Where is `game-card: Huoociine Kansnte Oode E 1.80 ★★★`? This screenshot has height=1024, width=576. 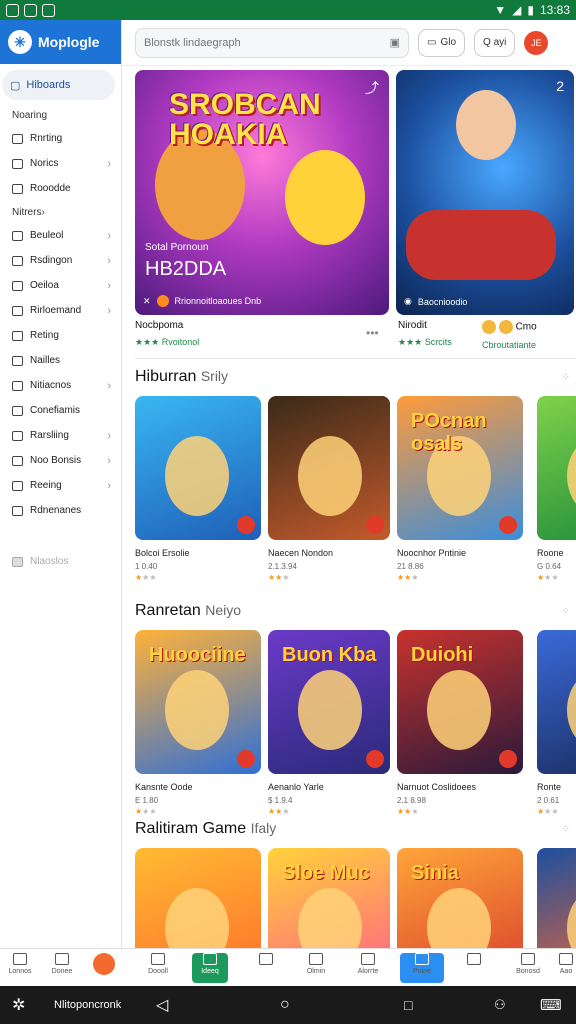
game-card: Huoociine Kansnte Oode E 1.80 ★★★ is located at coordinates (198, 723).